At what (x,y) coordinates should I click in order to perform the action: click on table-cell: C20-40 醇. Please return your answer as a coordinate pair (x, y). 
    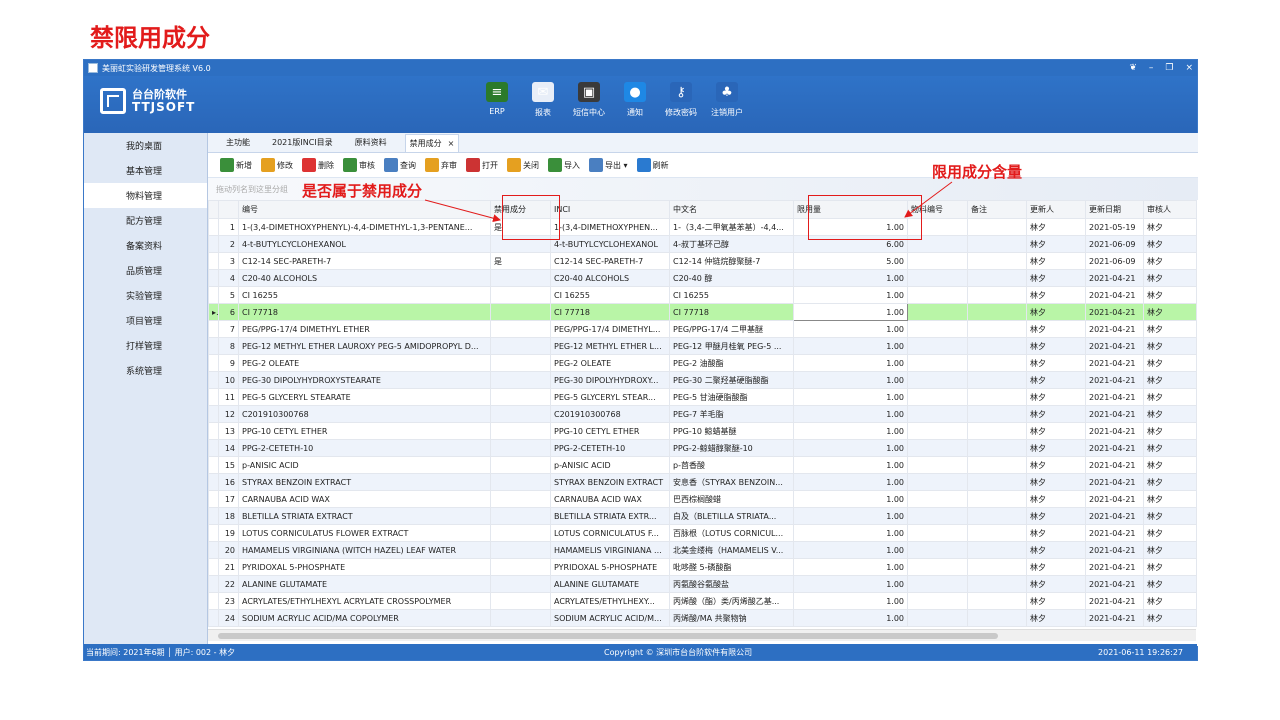
    Looking at the image, I should click on (731, 278).